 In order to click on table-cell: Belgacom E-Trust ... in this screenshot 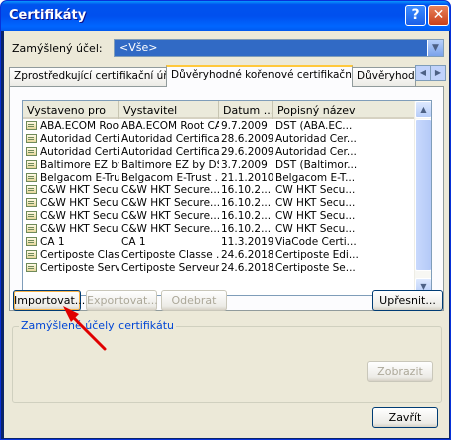, I will do `click(170, 178)`.